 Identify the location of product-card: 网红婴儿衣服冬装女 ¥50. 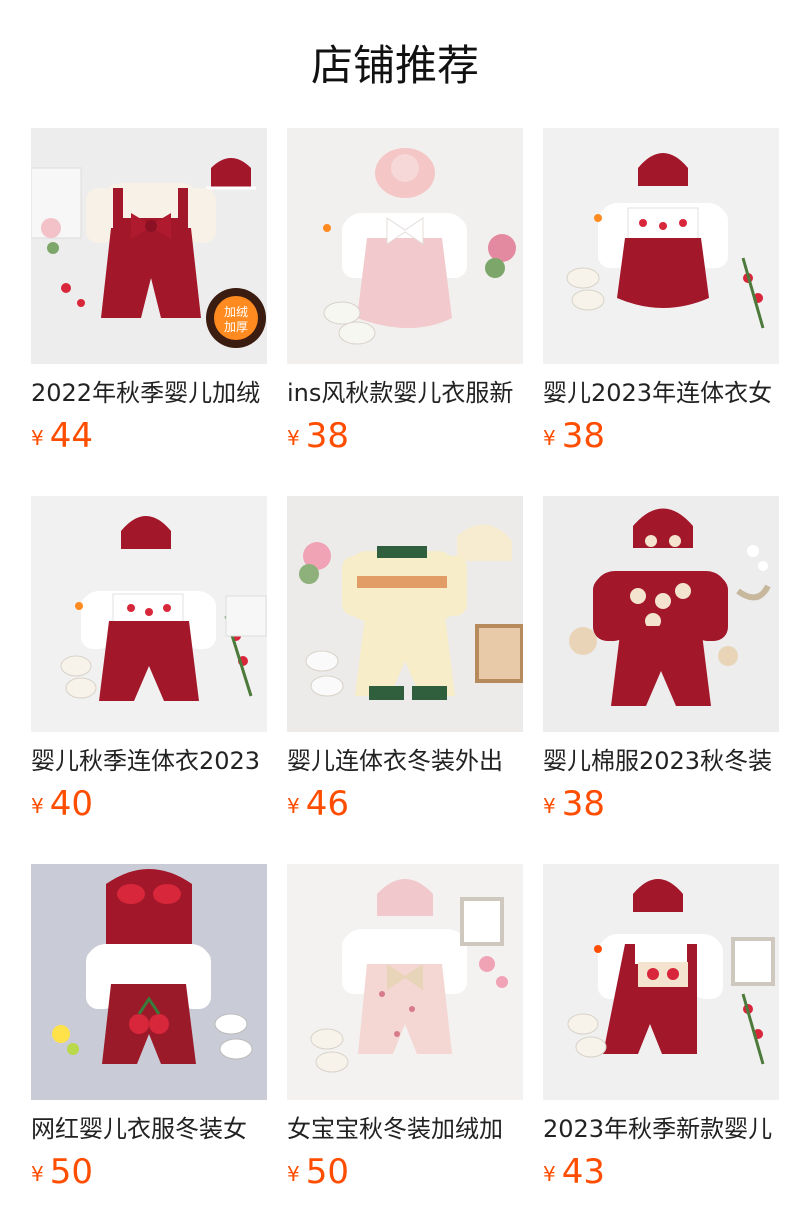
(149, 1028).